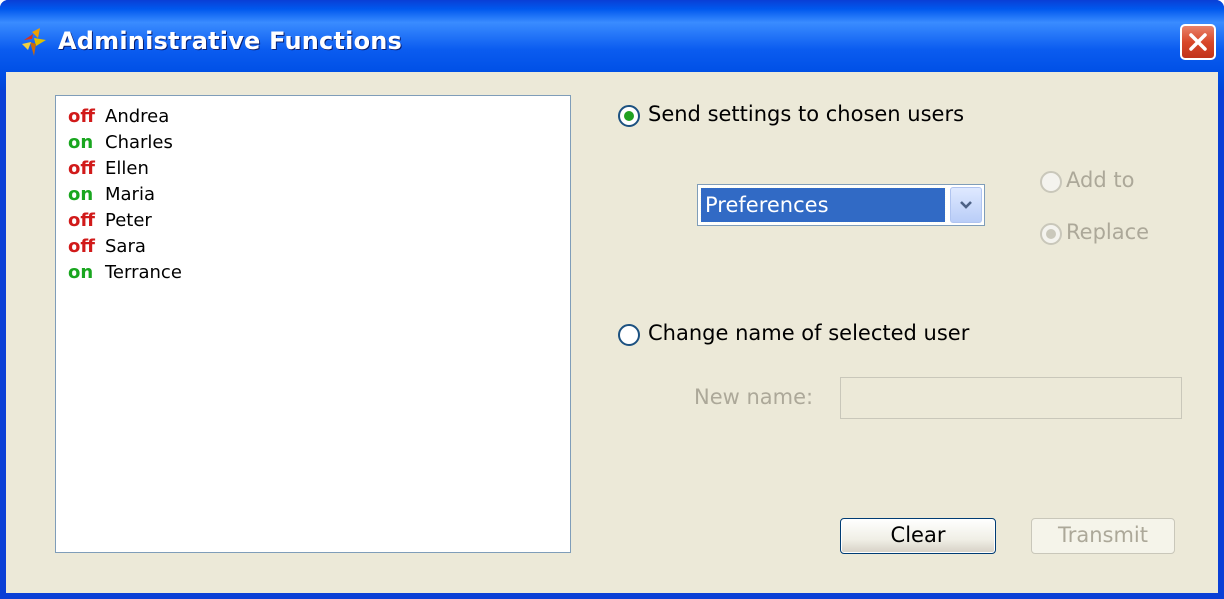 Image resolution: width=1224 pixels, height=599 pixels. I want to click on settings-dropdown: Preferences, so click(841, 205).